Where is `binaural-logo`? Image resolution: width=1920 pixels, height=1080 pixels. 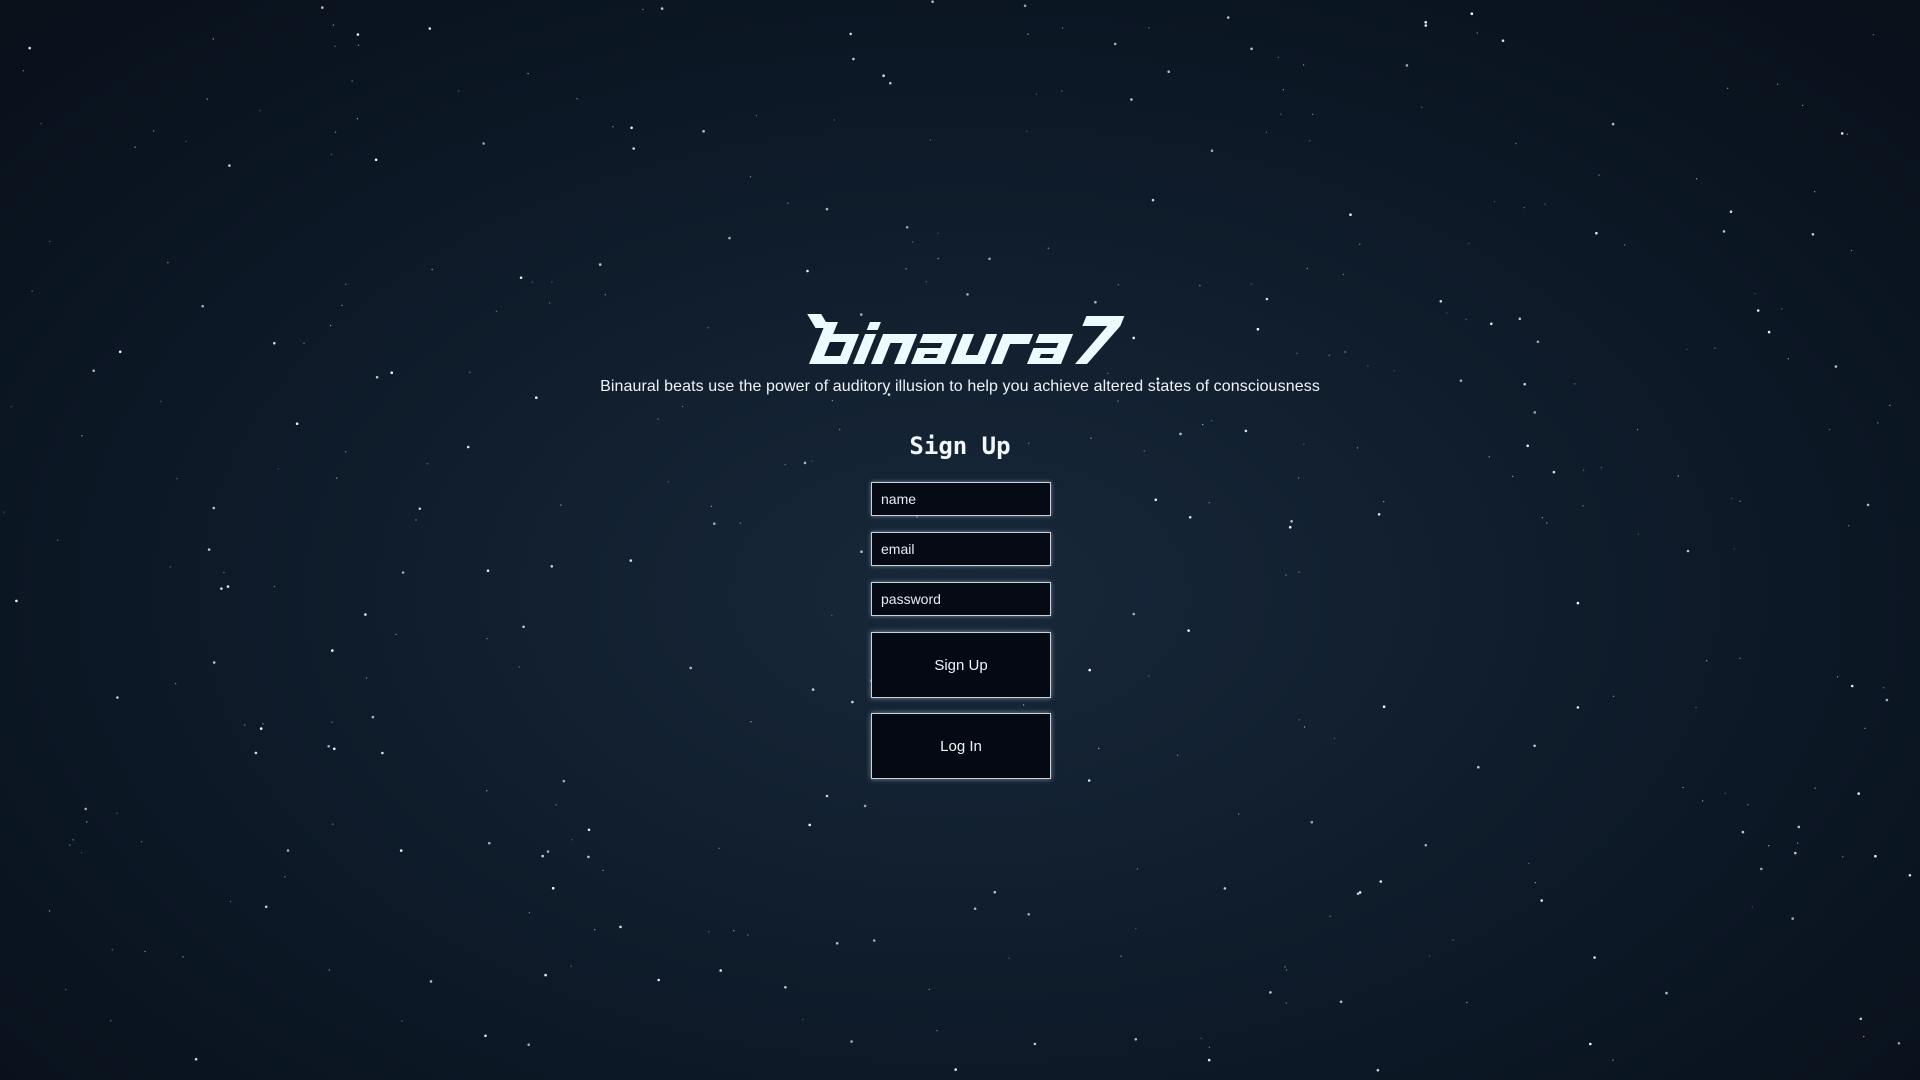 binaural-logo is located at coordinates (966, 339).